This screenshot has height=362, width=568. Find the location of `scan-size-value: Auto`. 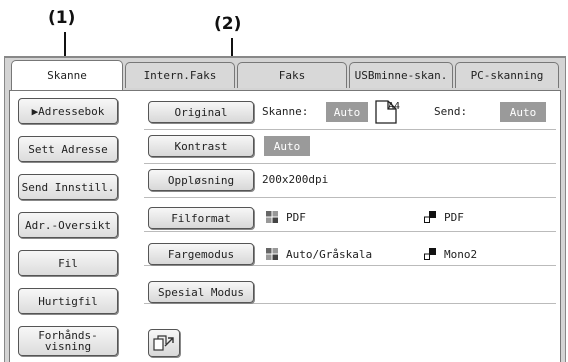

scan-size-value: Auto is located at coordinates (347, 112).